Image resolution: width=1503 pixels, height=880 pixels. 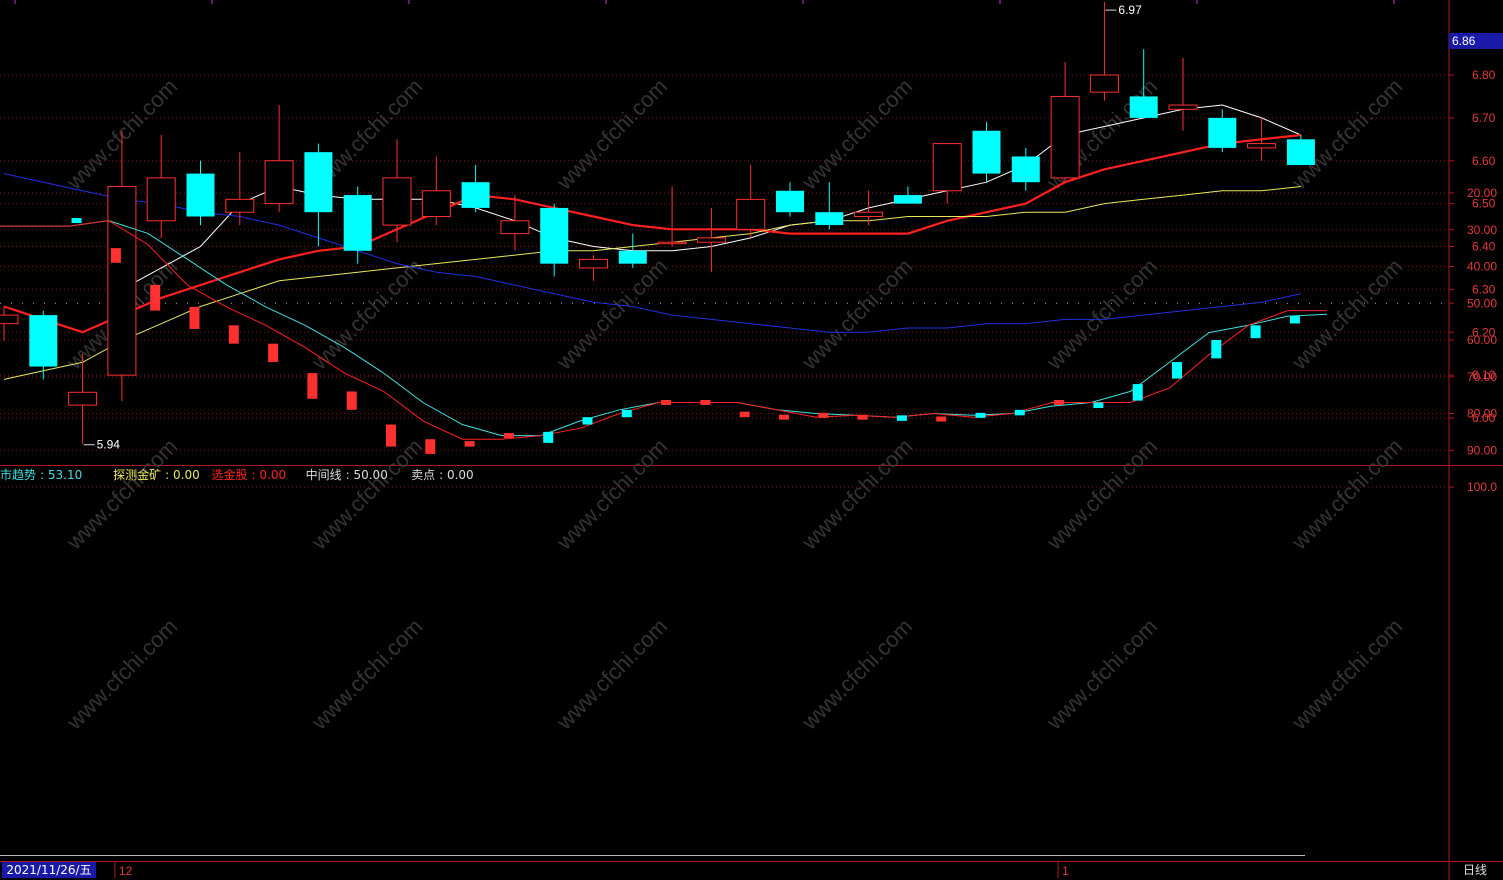 I want to click on price-tick-label: 6.40, so click(x=1484, y=247).